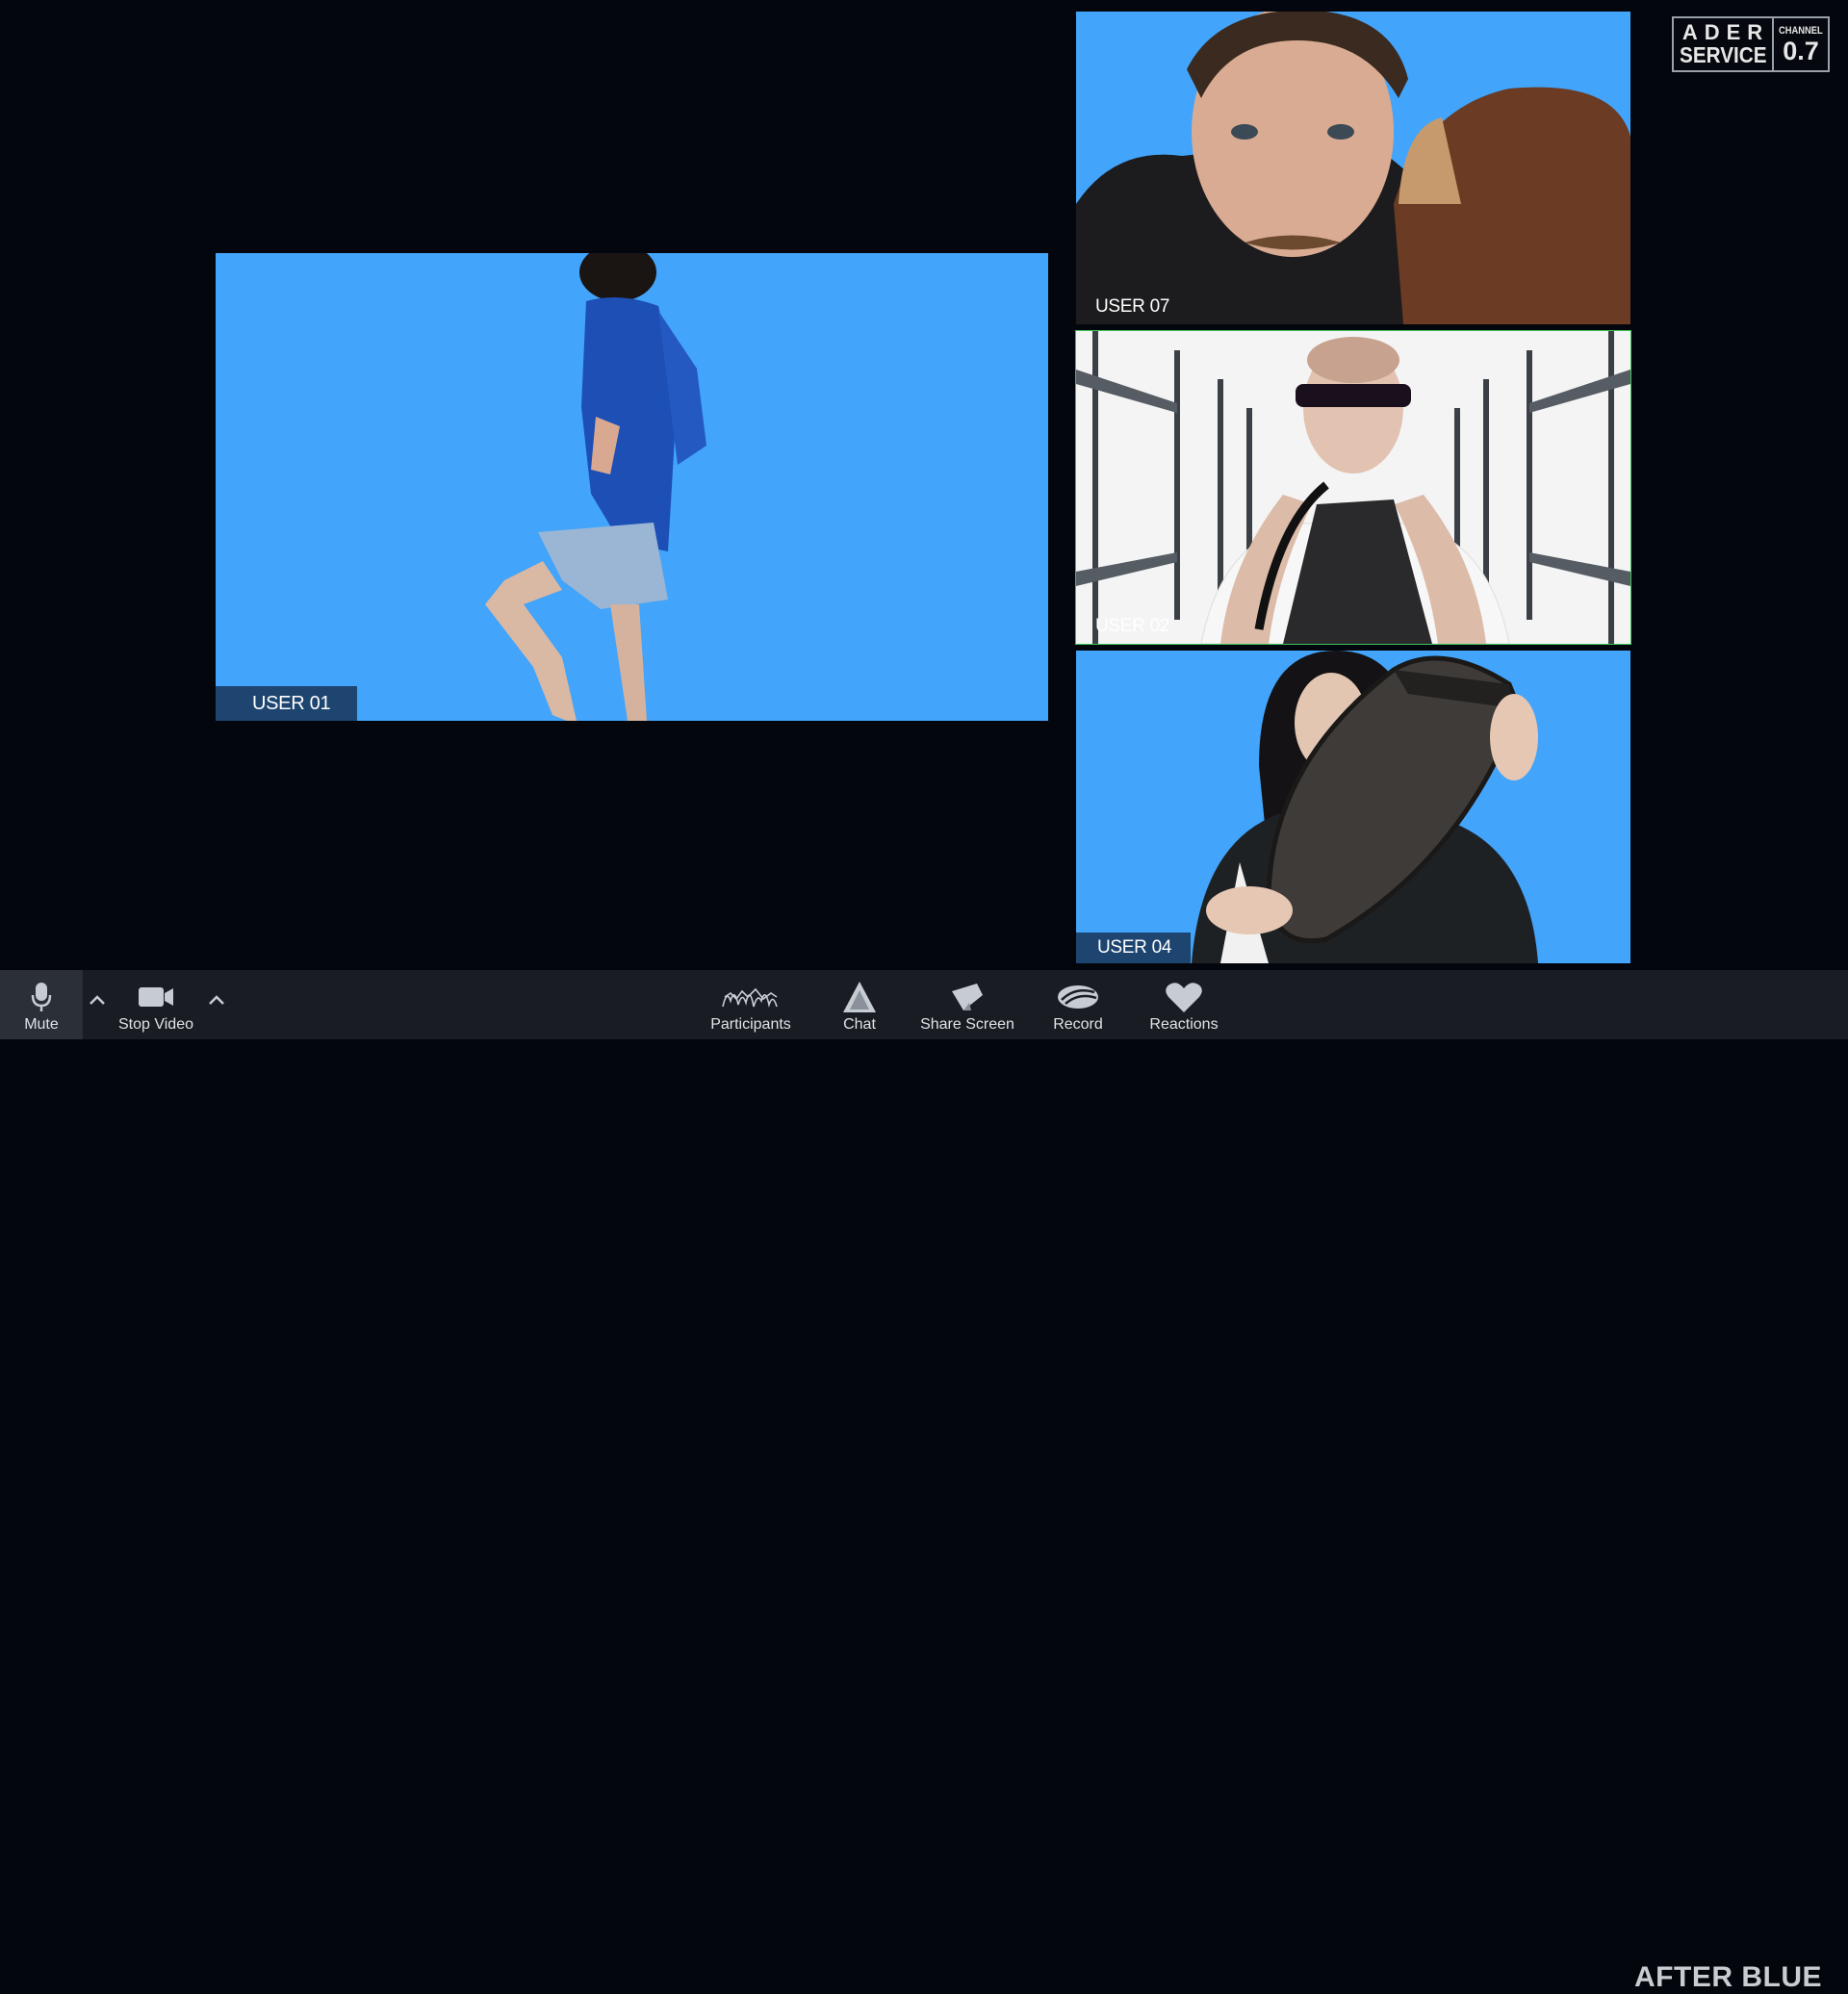 The height and width of the screenshot is (1994, 1848). I want to click on user07-video-feed, so click(1353, 168).